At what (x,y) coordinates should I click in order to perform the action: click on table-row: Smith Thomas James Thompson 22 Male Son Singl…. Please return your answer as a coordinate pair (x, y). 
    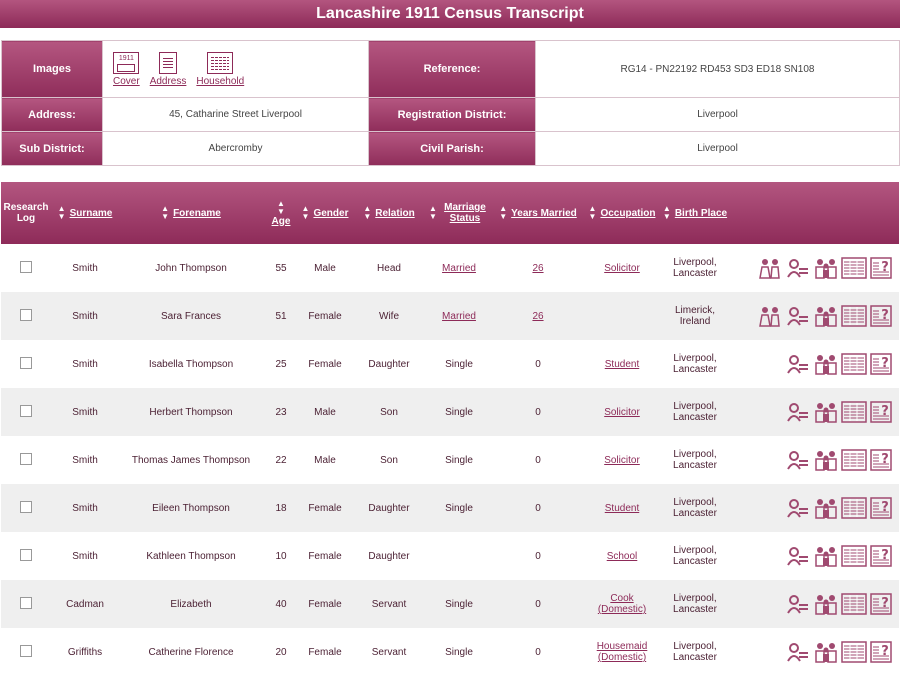
    Looking at the image, I should click on (450, 460).